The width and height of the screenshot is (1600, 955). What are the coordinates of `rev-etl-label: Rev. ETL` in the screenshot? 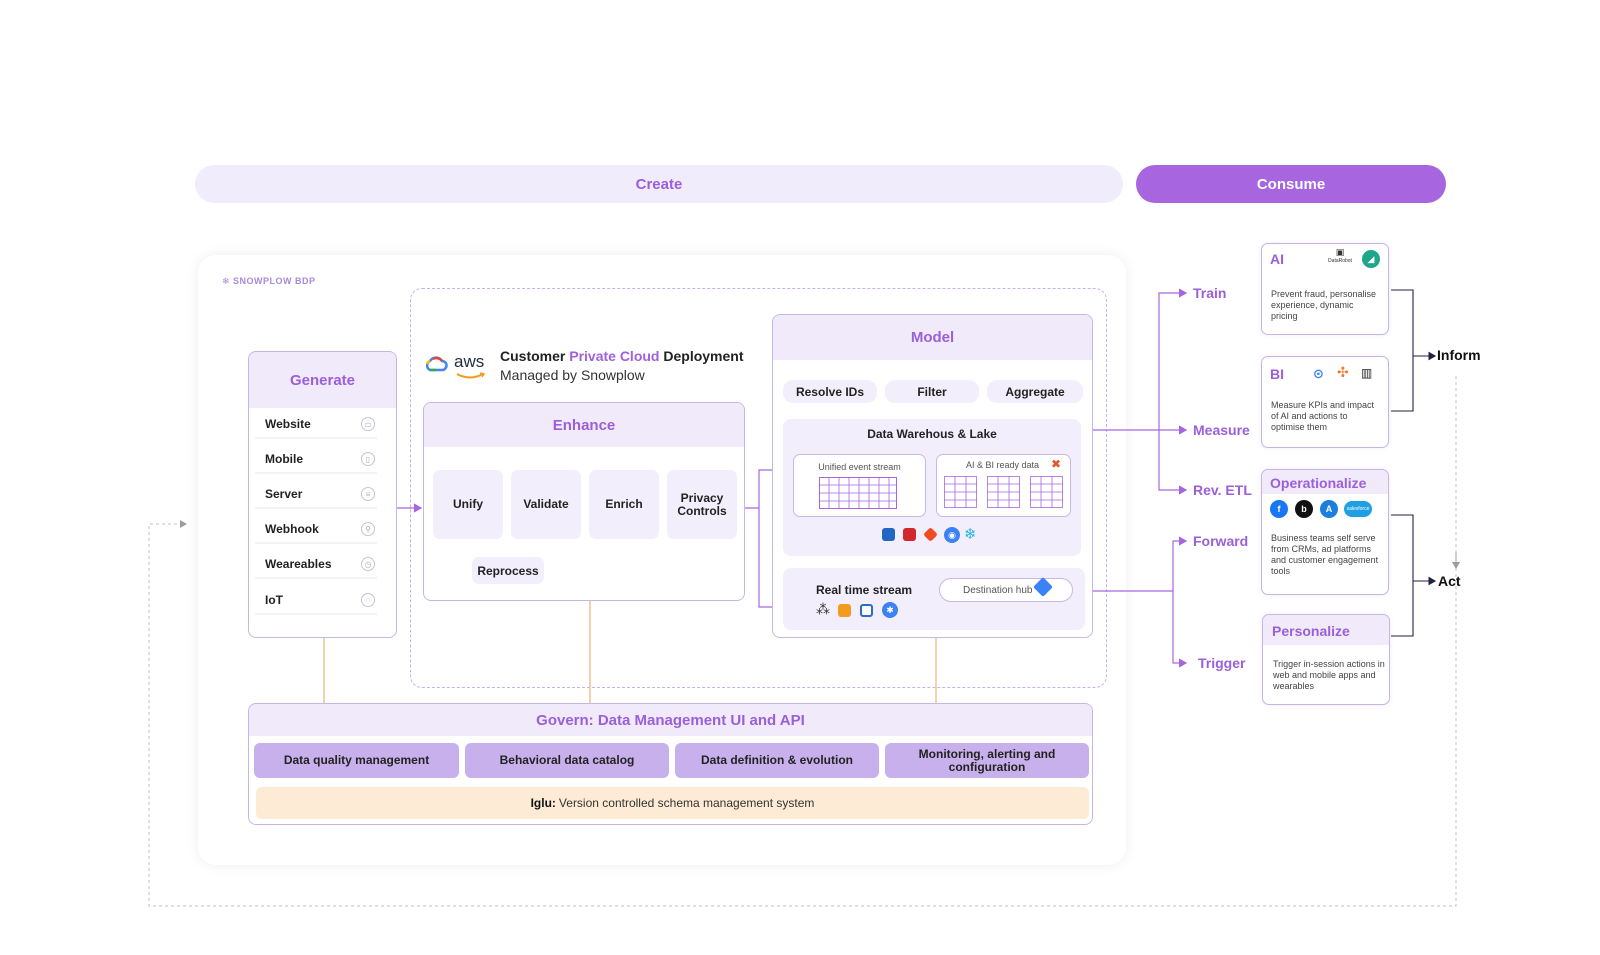 It's located at (1222, 490).